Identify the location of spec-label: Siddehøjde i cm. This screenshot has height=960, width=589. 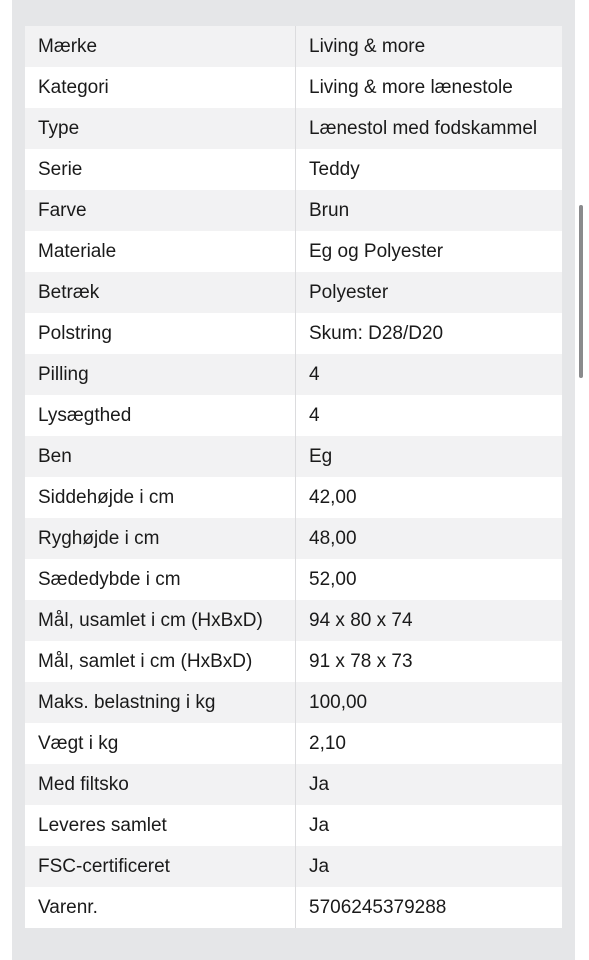
(160, 497).